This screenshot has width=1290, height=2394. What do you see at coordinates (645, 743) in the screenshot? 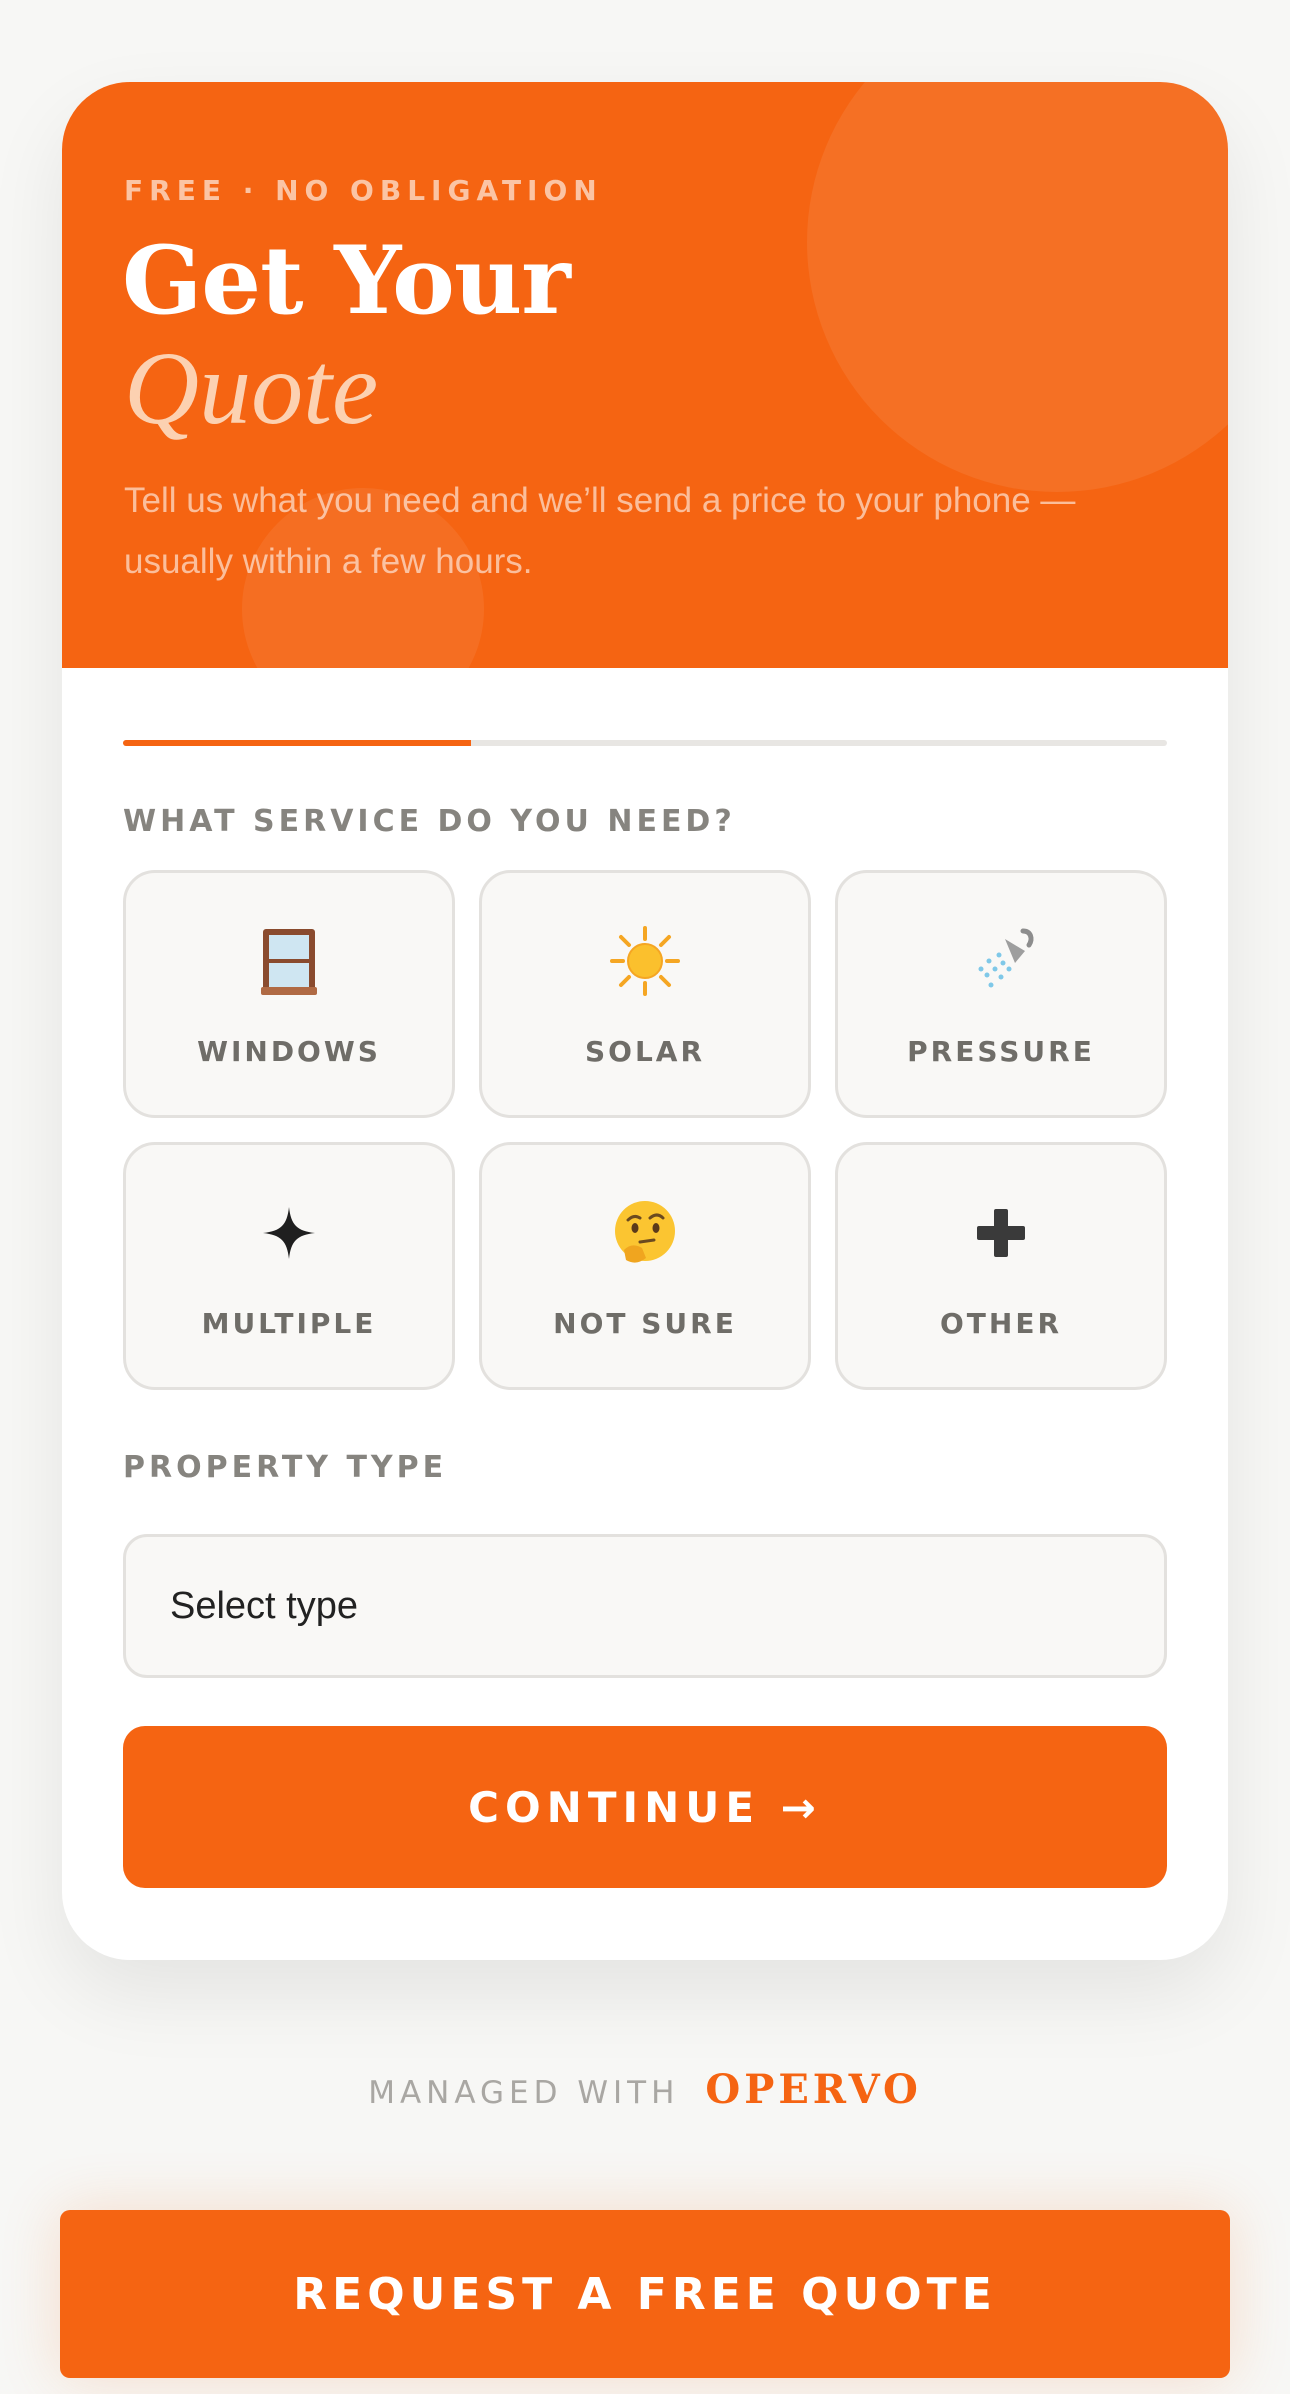
I see `progress-bar` at bounding box center [645, 743].